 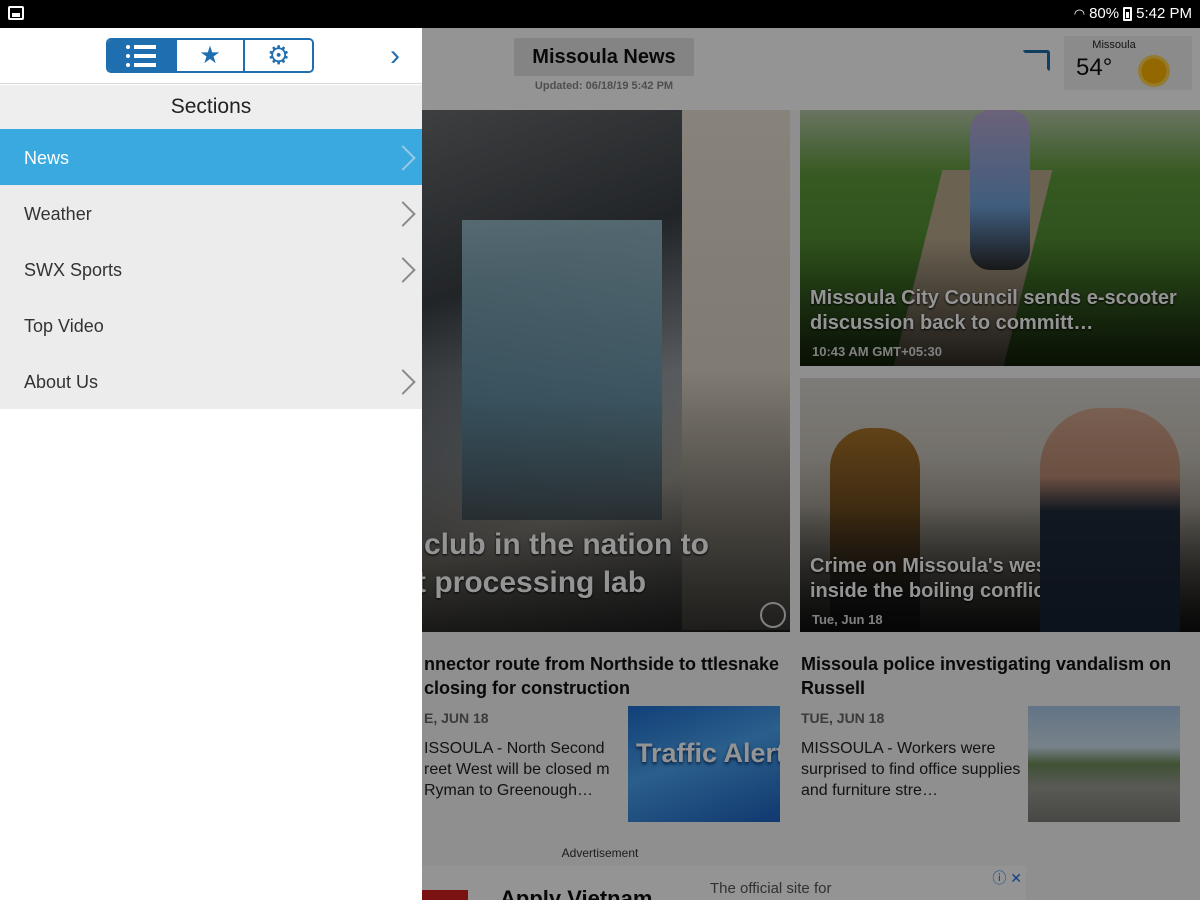 I want to click on sidebar-item-label: About Us, so click(x=61, y=382).